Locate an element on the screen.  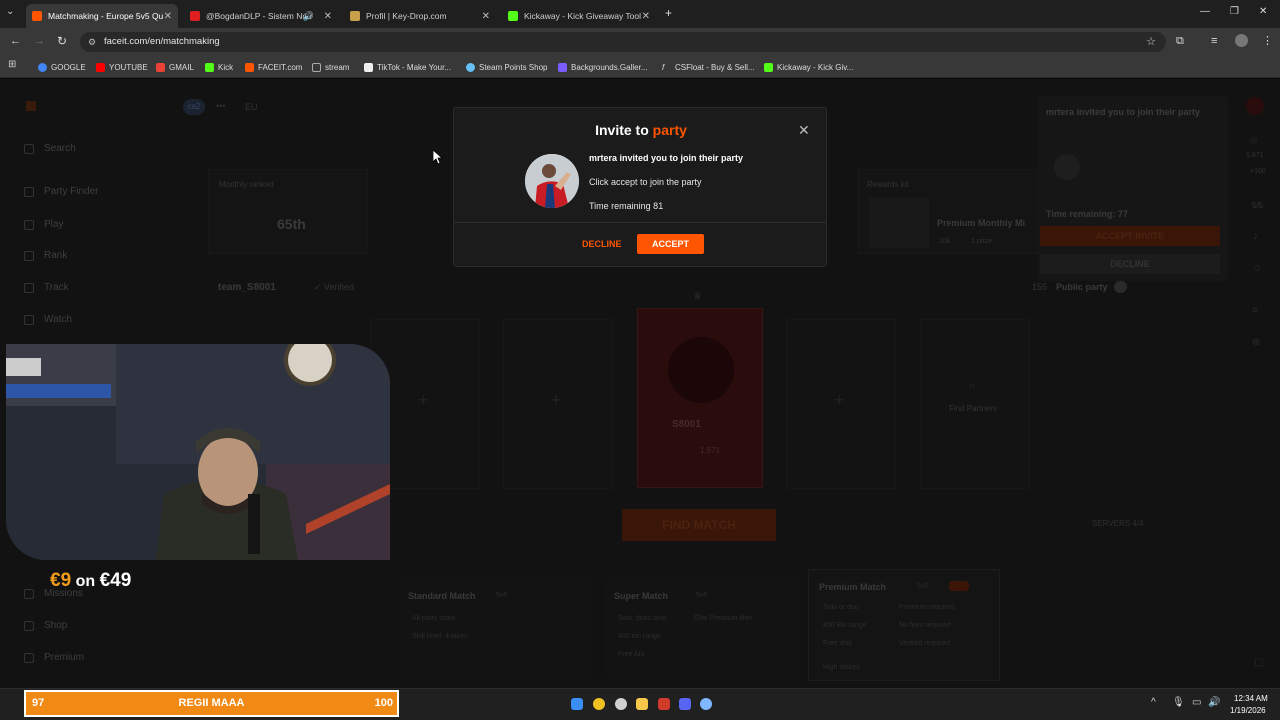
sidebar-item-rank: Rank is located at coordinates (45, 255).